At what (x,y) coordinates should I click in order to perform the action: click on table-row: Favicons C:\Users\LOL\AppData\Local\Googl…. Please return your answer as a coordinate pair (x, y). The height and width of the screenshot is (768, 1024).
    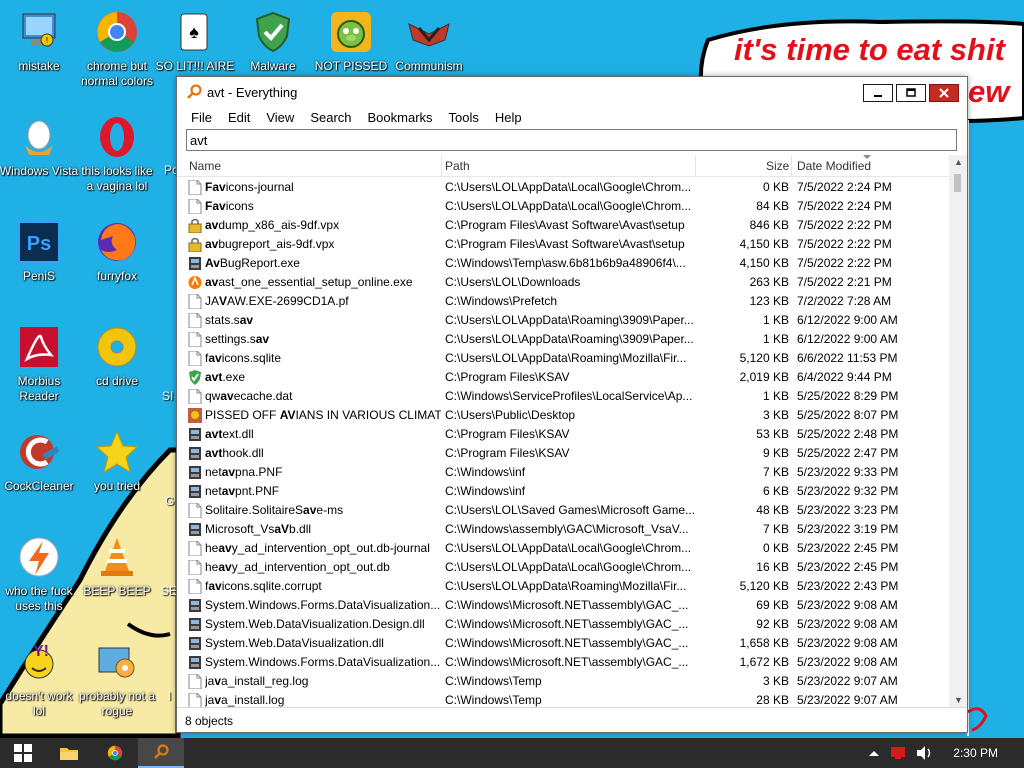
    Looking at the image, I should click on (562, 206).